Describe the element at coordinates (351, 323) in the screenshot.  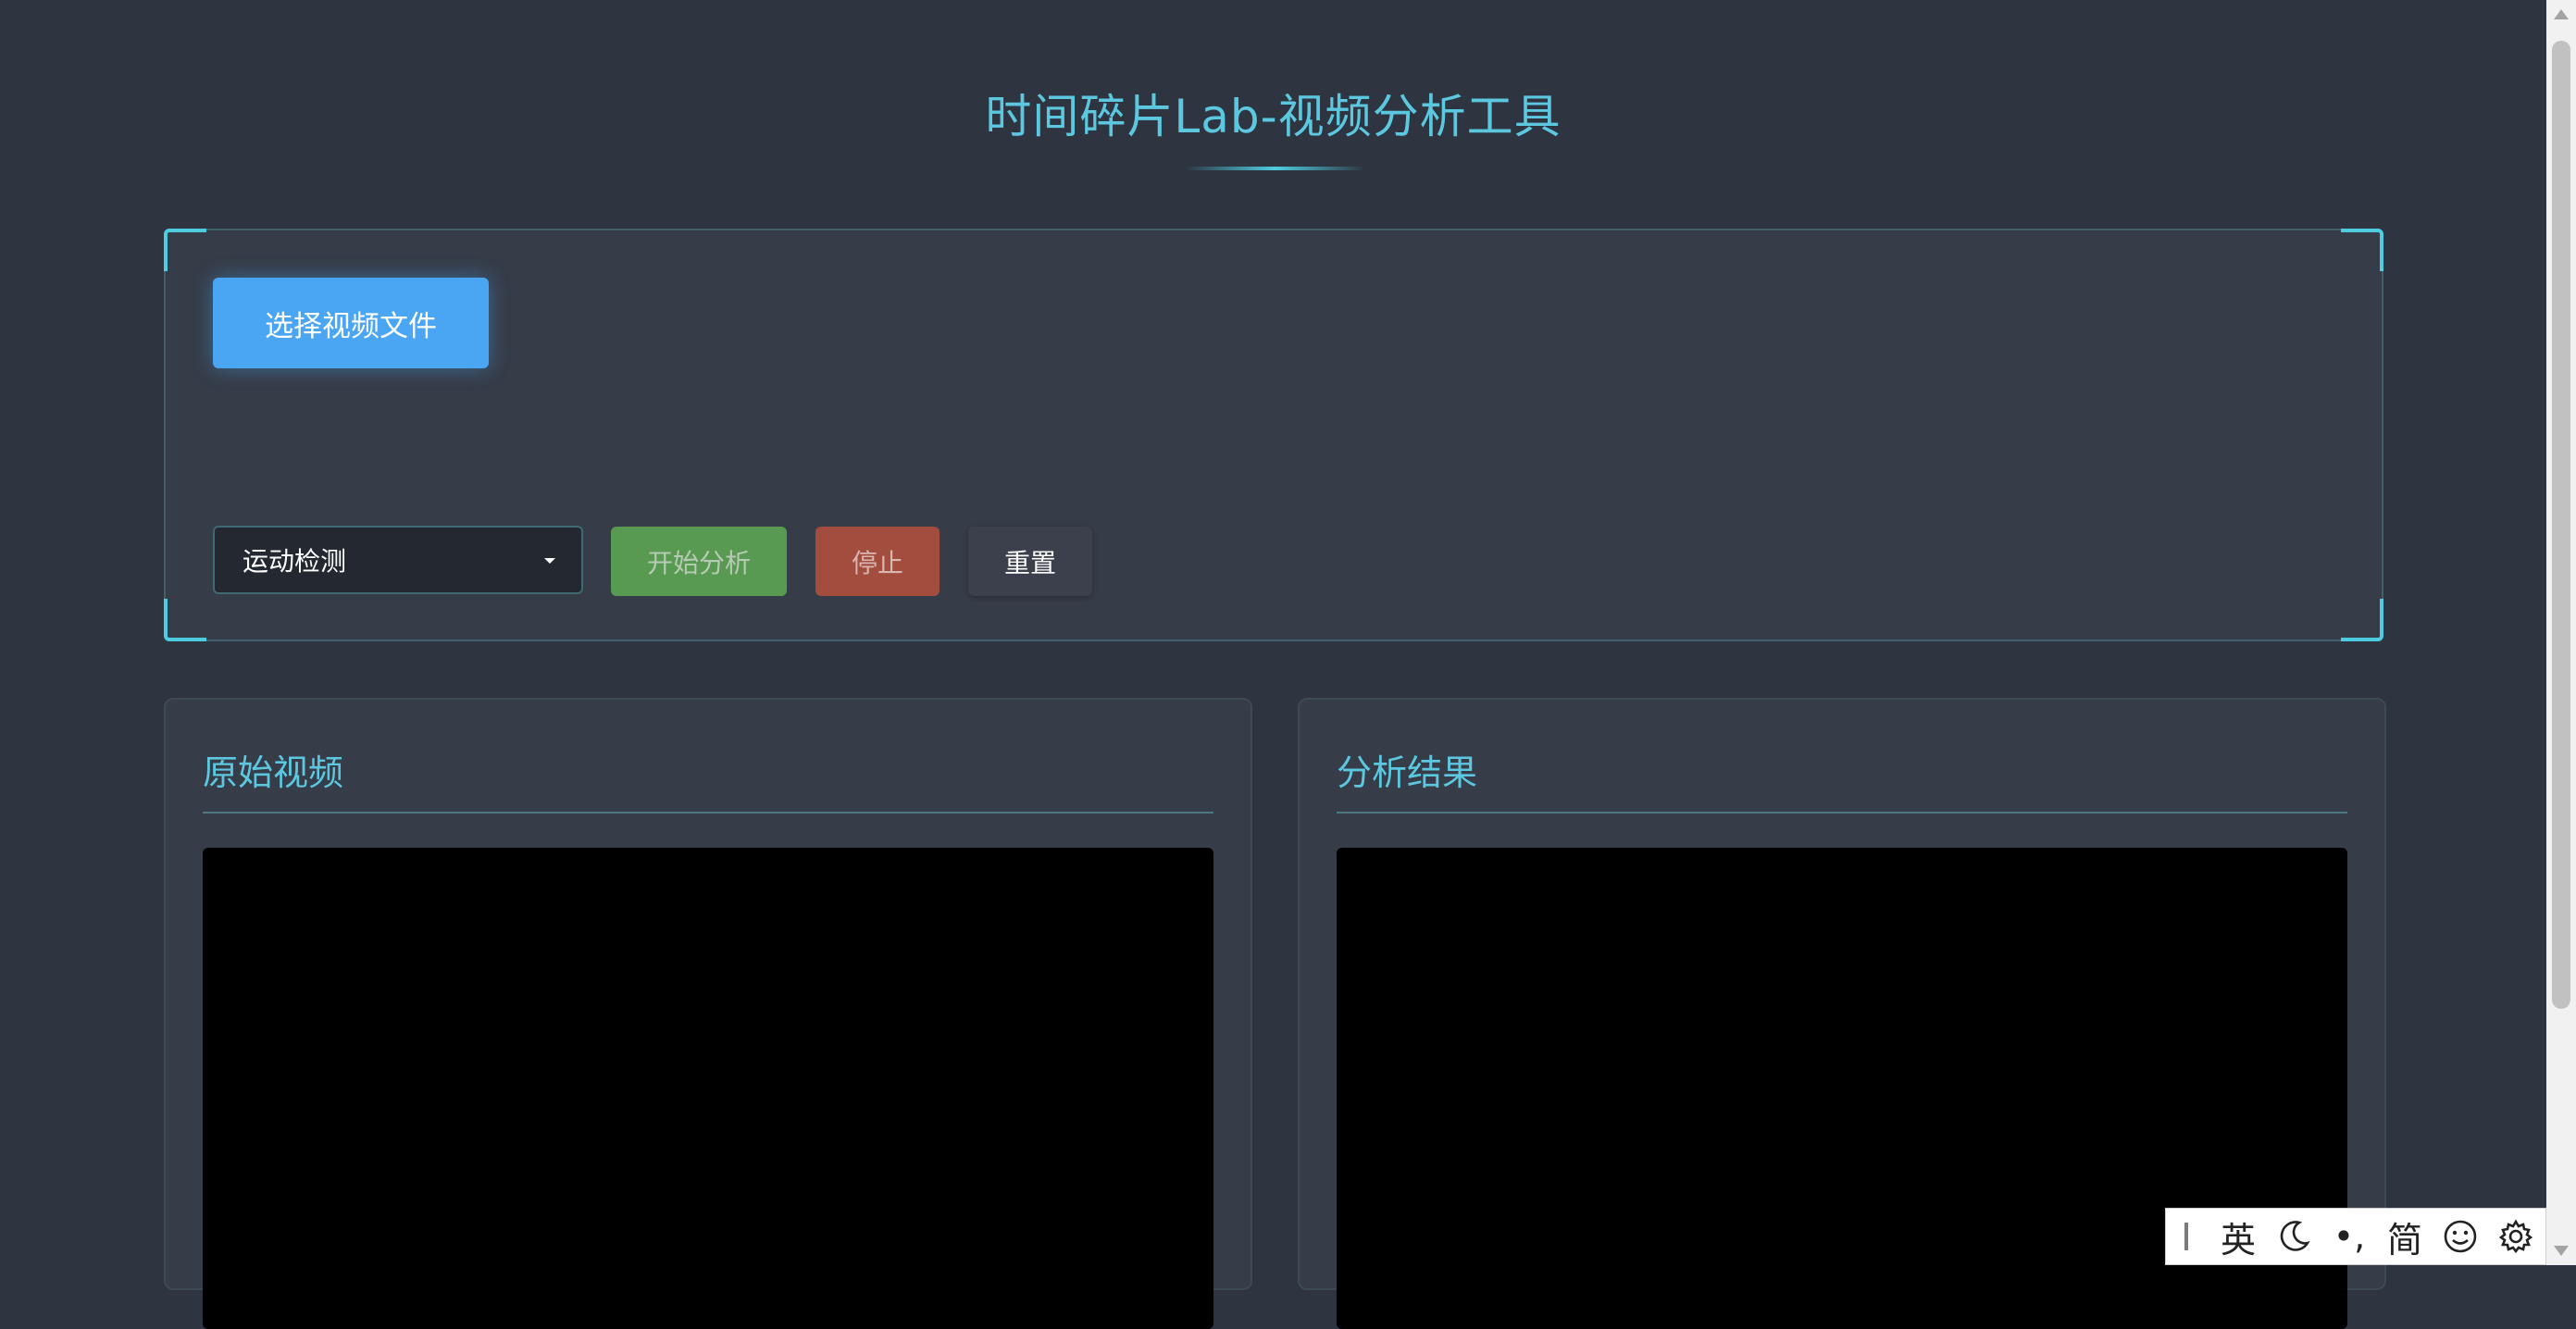
I see `select-video-file-button: 选择视频文件` at that location.